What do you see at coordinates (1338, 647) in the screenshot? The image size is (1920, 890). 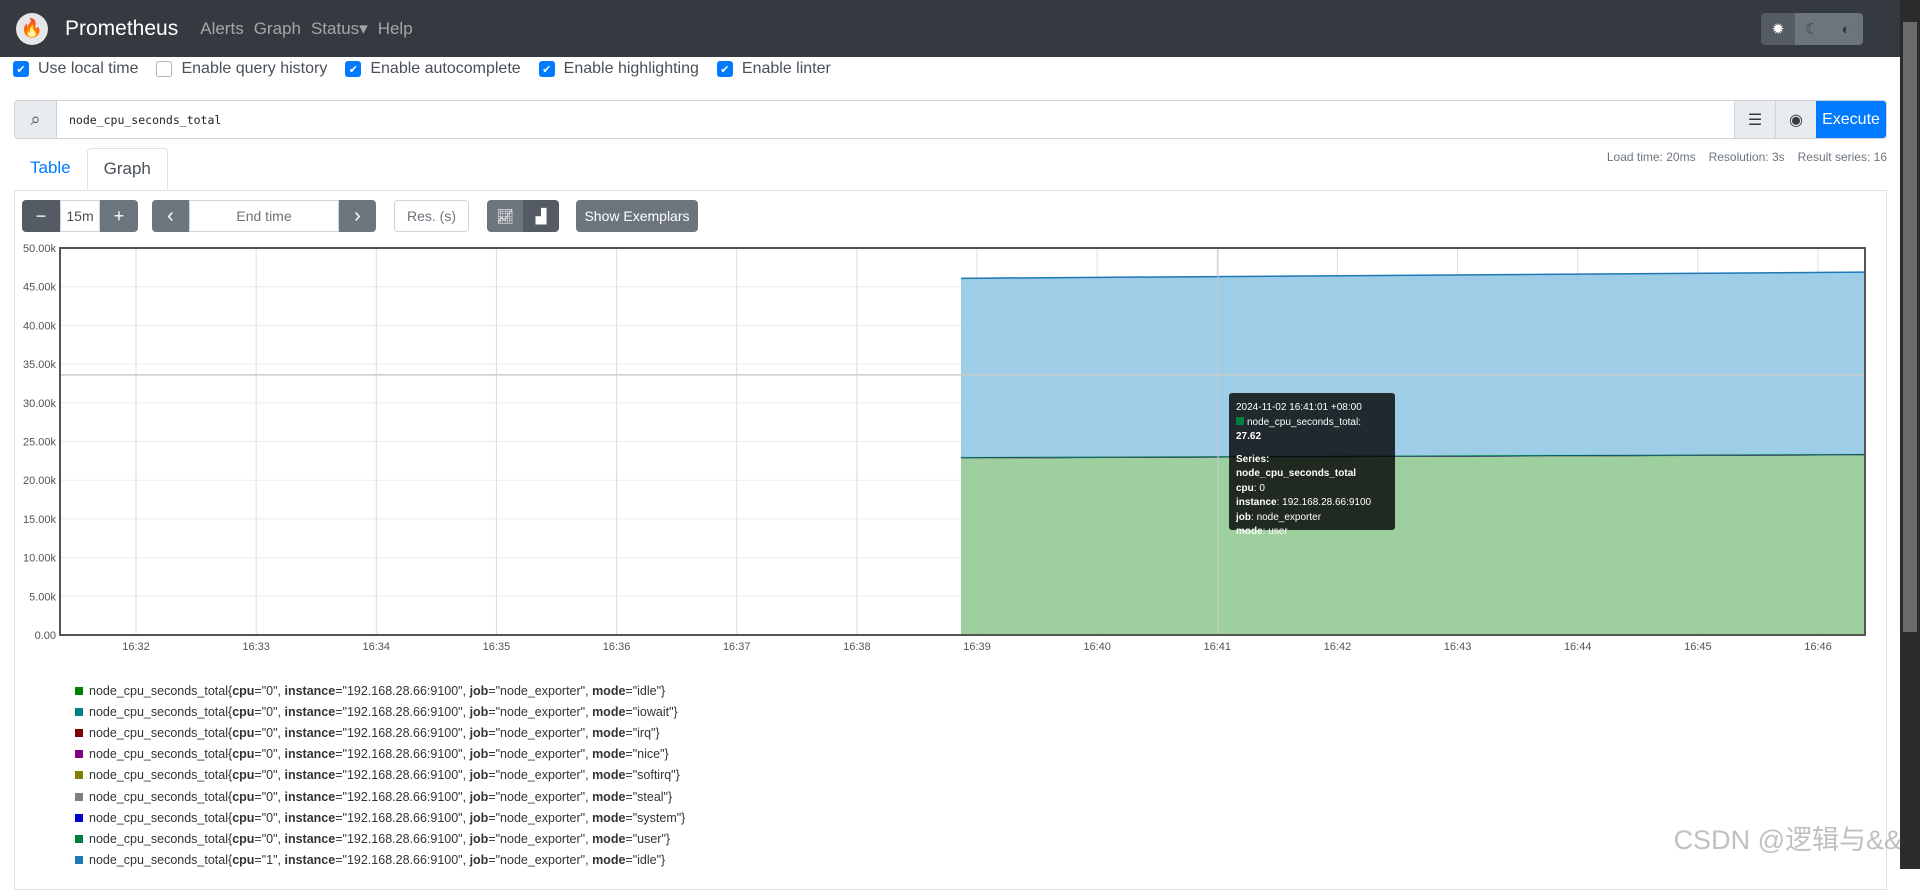 I see `x-tick-label: 16:42` at bounding box center [1338, 647].